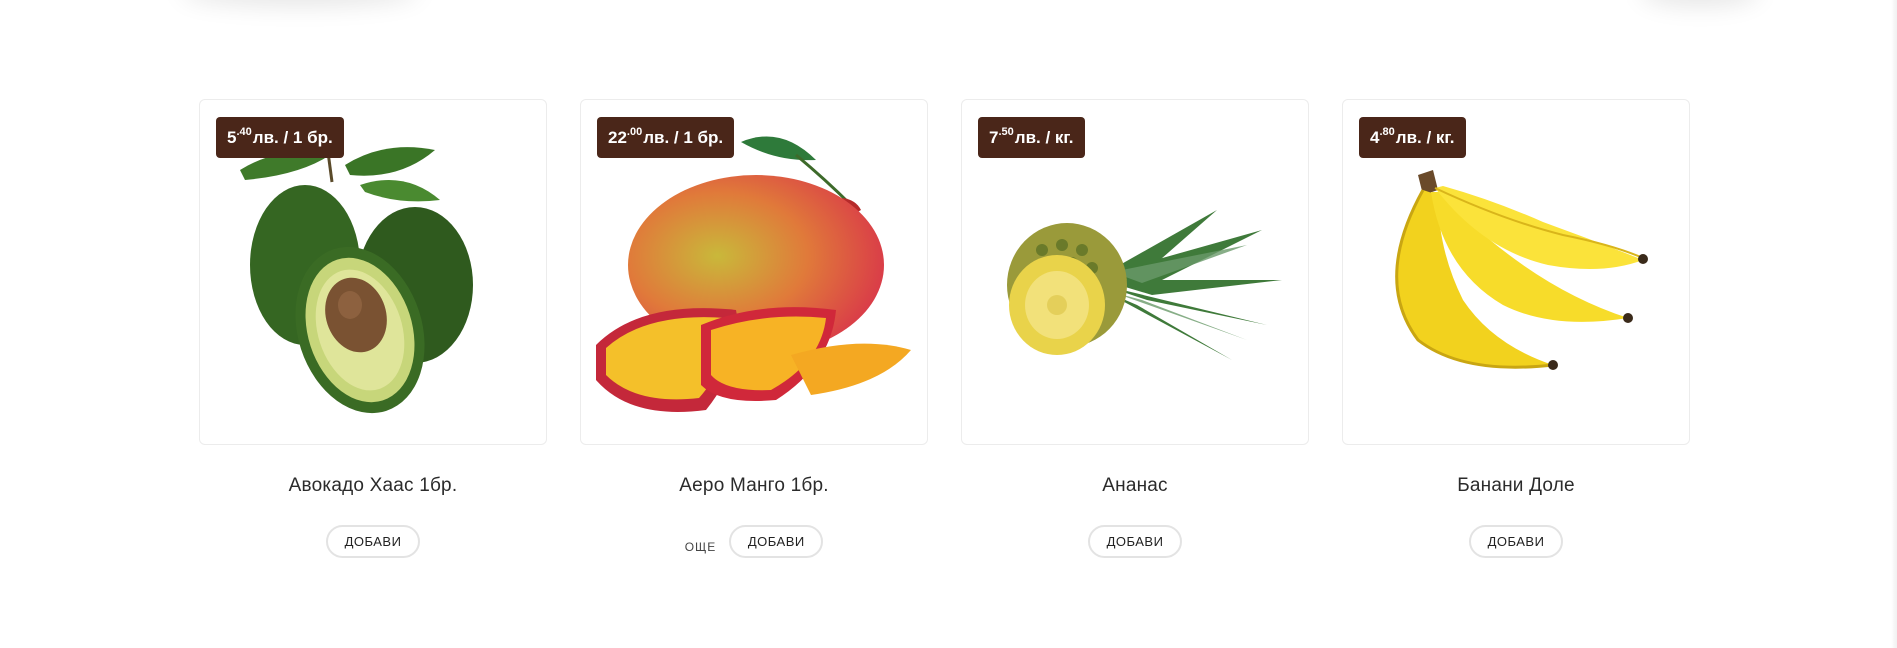 The image size is (1897, 648). I want to click on price-badge: 7.50 лв. / кг., so click(1031, 137).